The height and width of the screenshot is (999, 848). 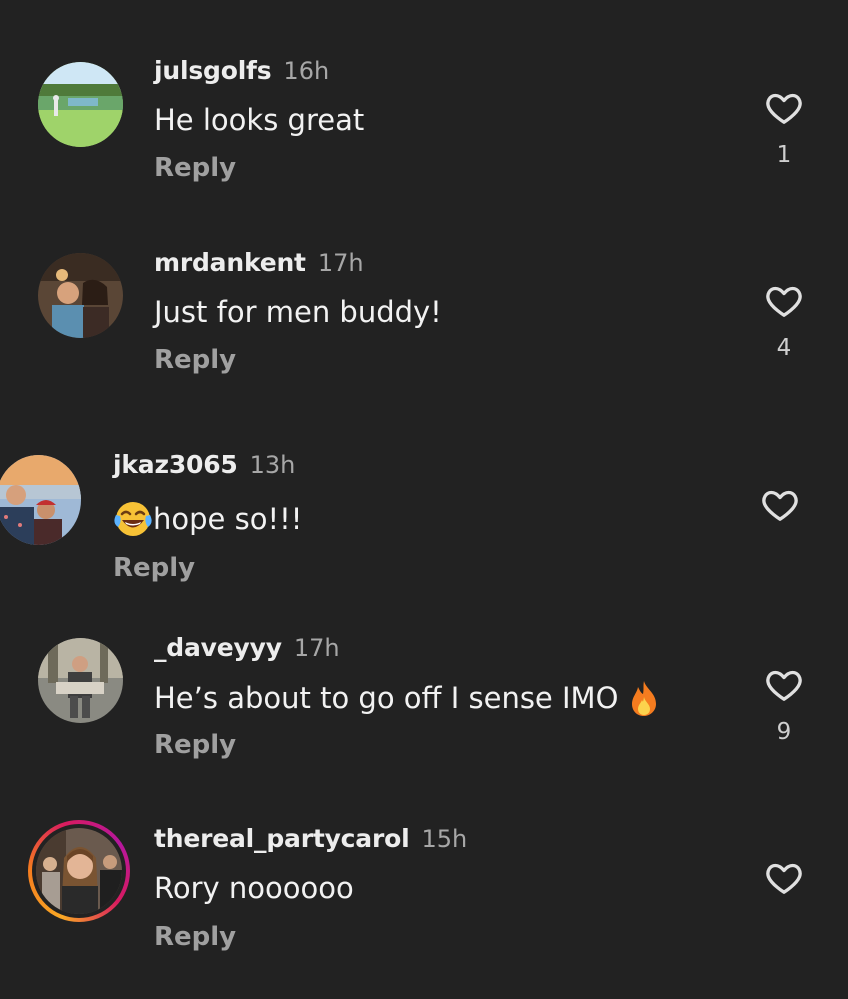 I want to click on comment-username: jkaz3065, so click(x=175, y=464).